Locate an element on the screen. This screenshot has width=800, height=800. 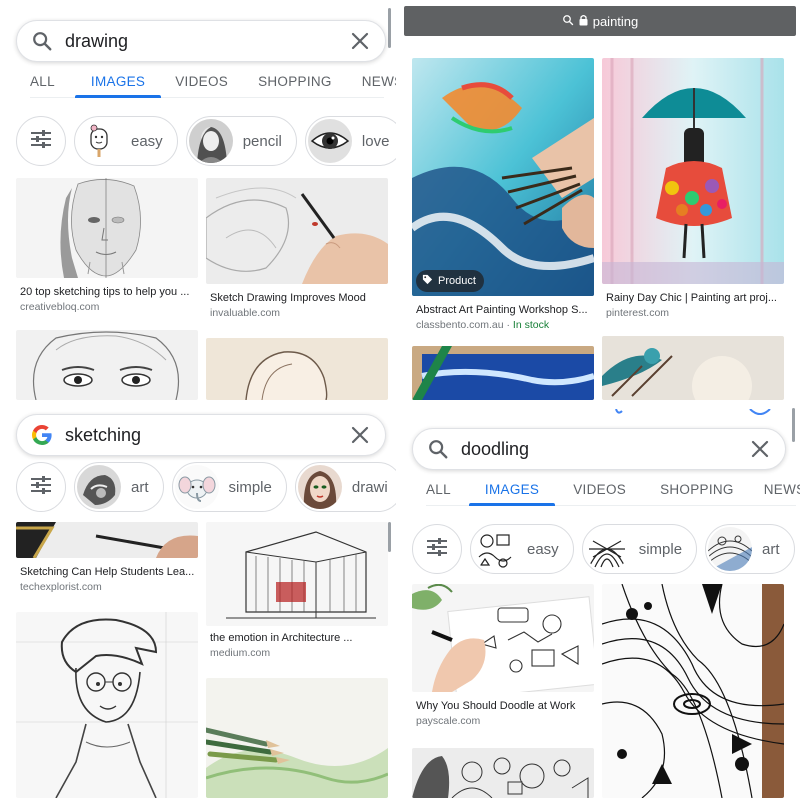
result-image: Product is located at coordinates (503, 177).